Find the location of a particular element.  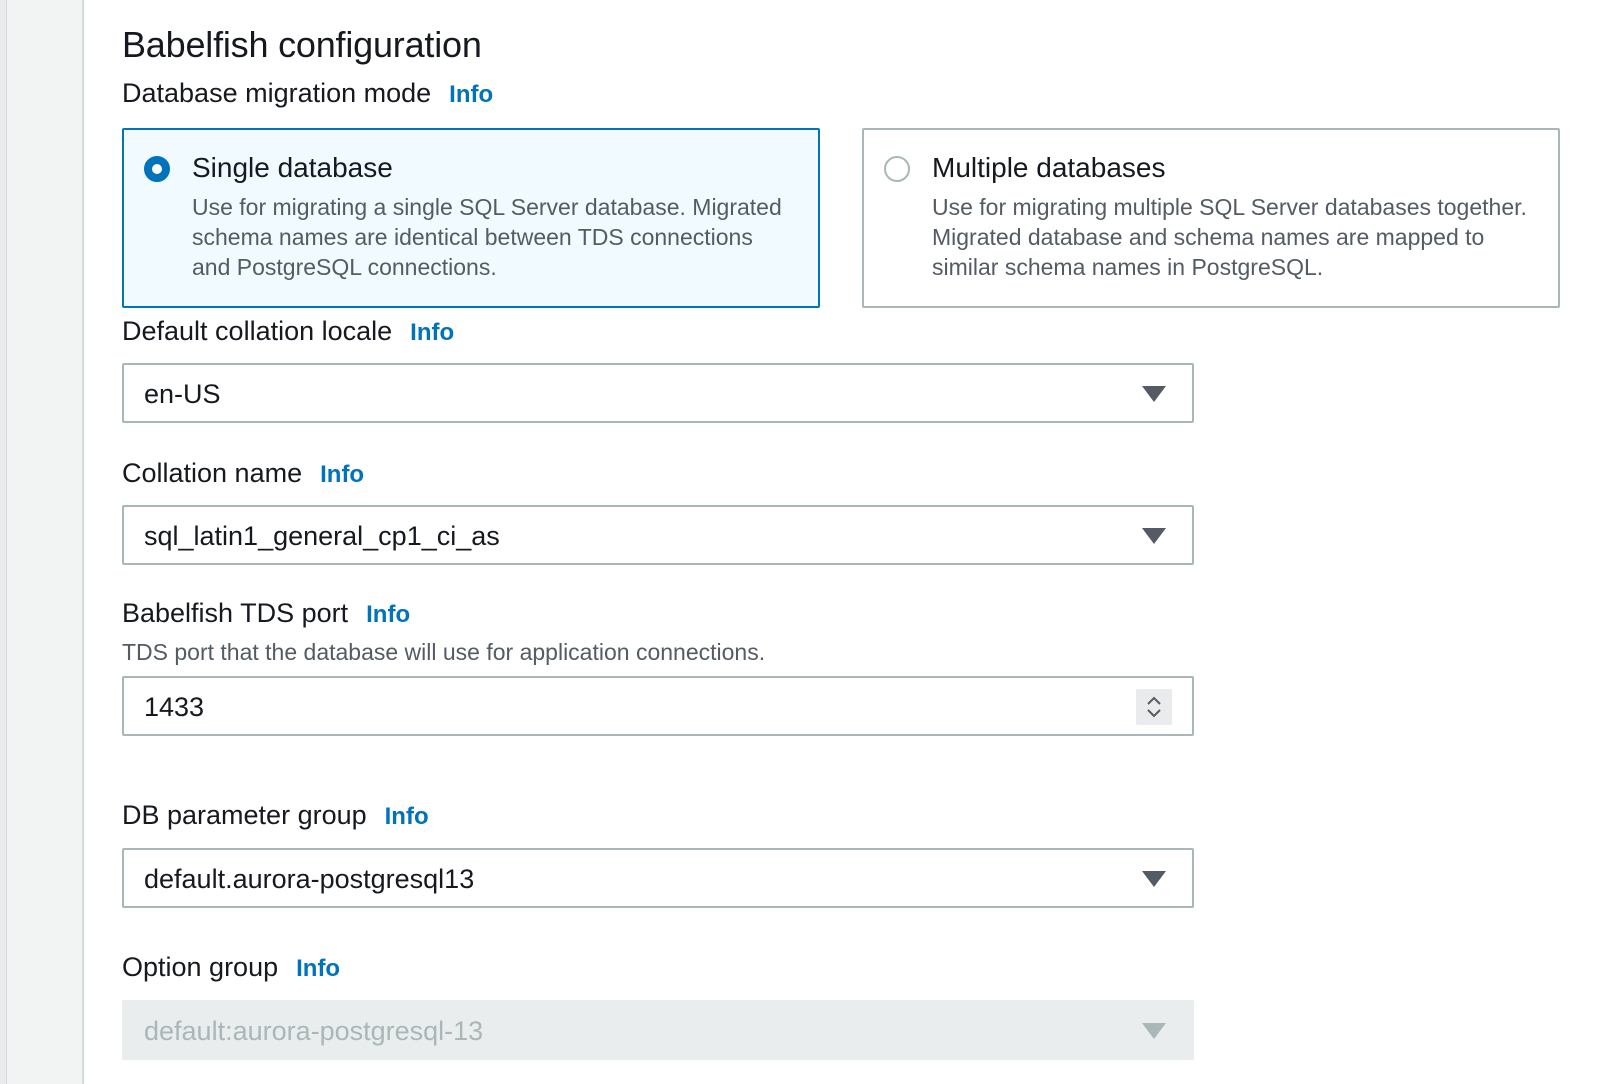

option-group-label: Option group is located at coordinates (200, 967).